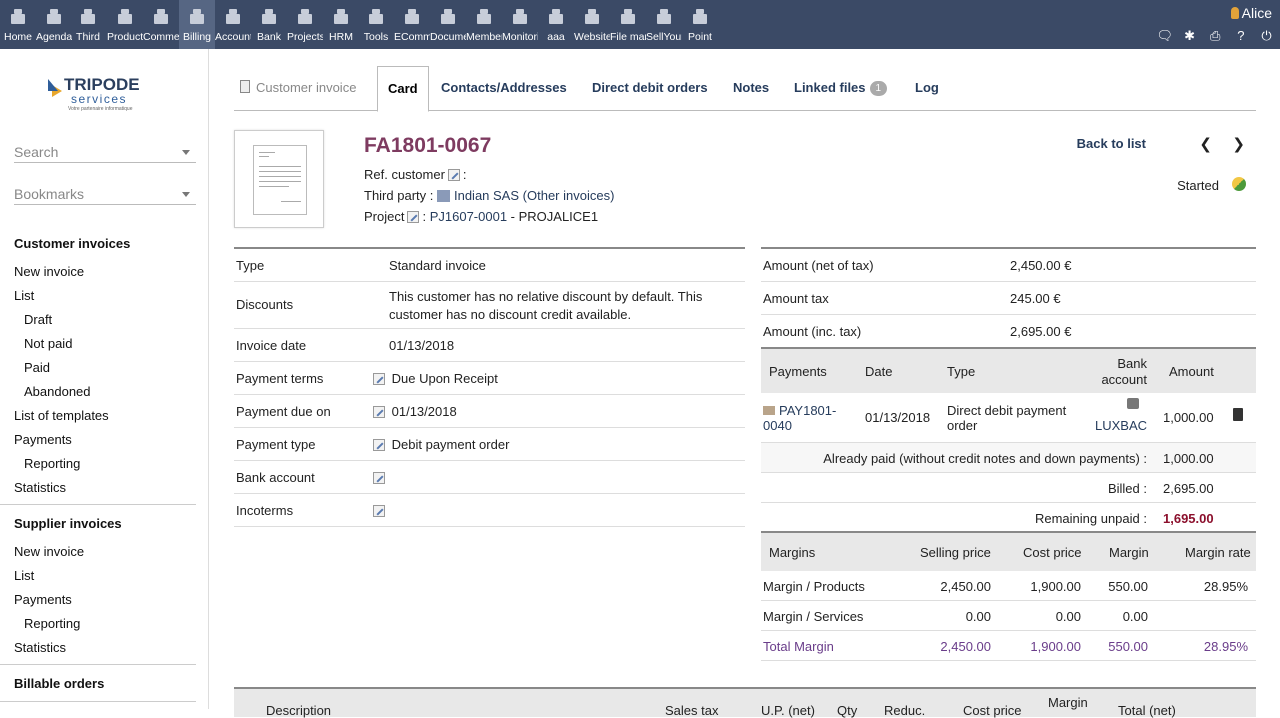  What do you see at coordinates (233, 37) in the screenshot?
I see `top-menu-label: Accounting` at bounding box center [233, 37].